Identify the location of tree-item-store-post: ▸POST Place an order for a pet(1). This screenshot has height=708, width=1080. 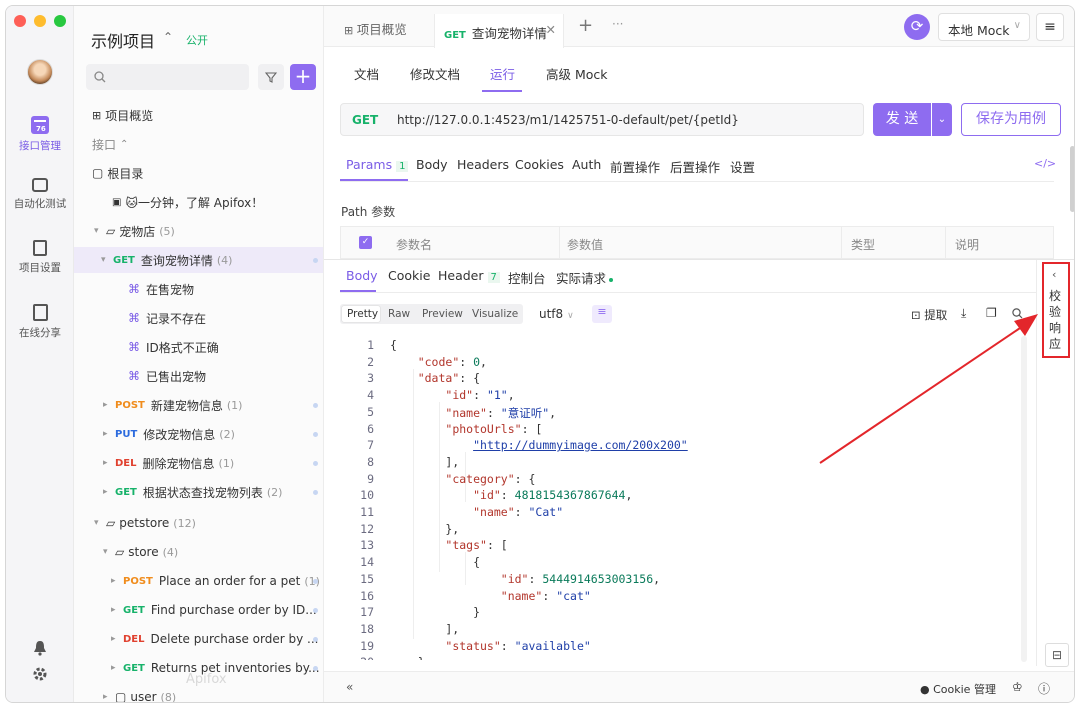
(198, 581).